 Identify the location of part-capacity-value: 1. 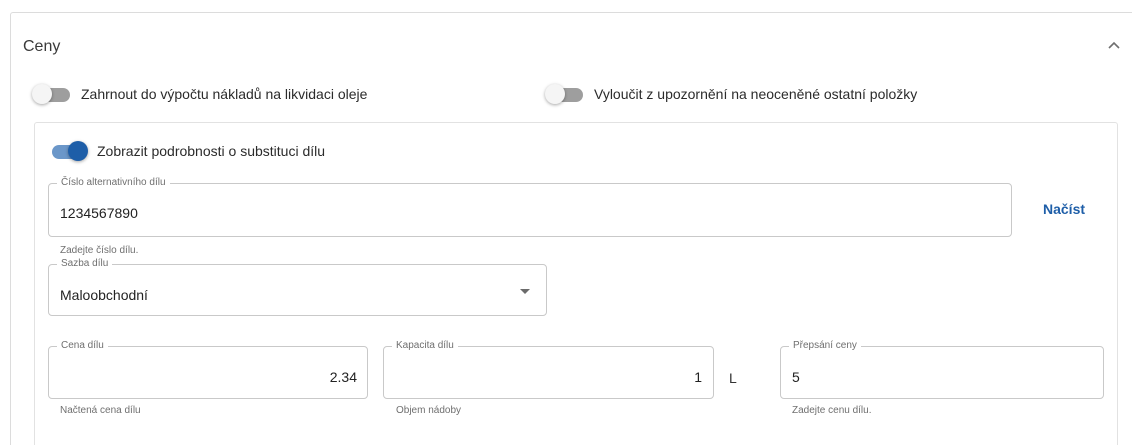
(698, 377).